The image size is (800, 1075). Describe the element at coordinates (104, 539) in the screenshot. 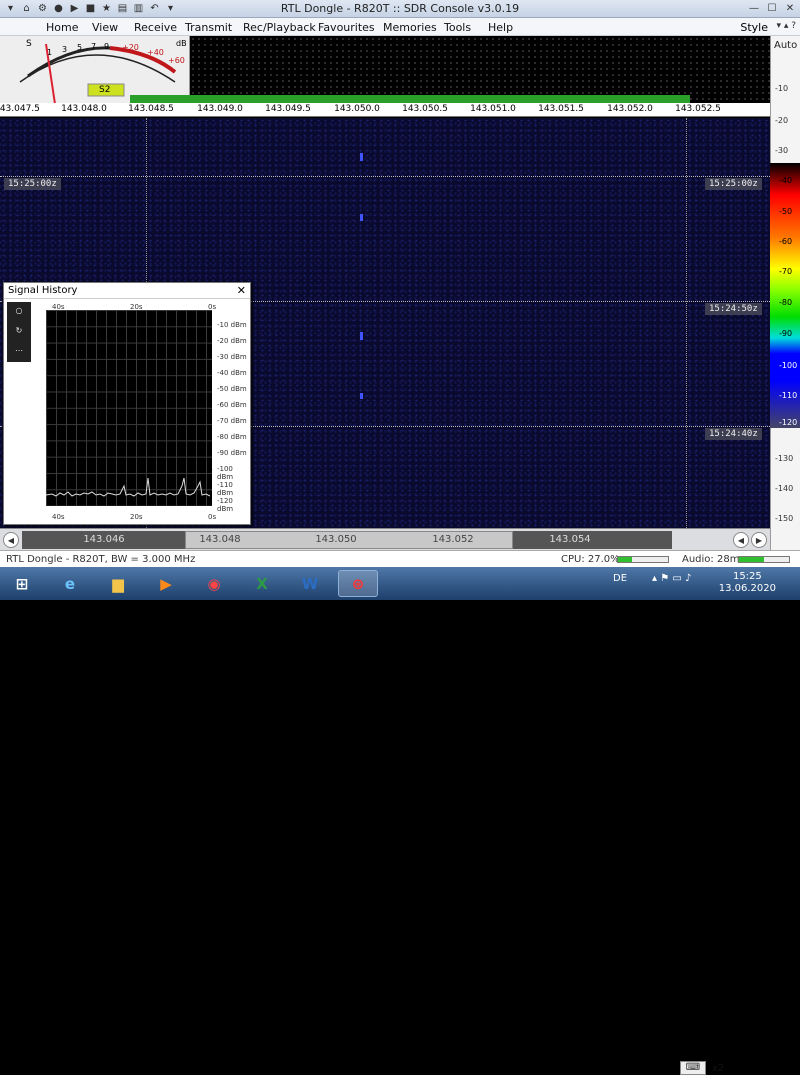

I see `scroll-label: 143.046` at that location.